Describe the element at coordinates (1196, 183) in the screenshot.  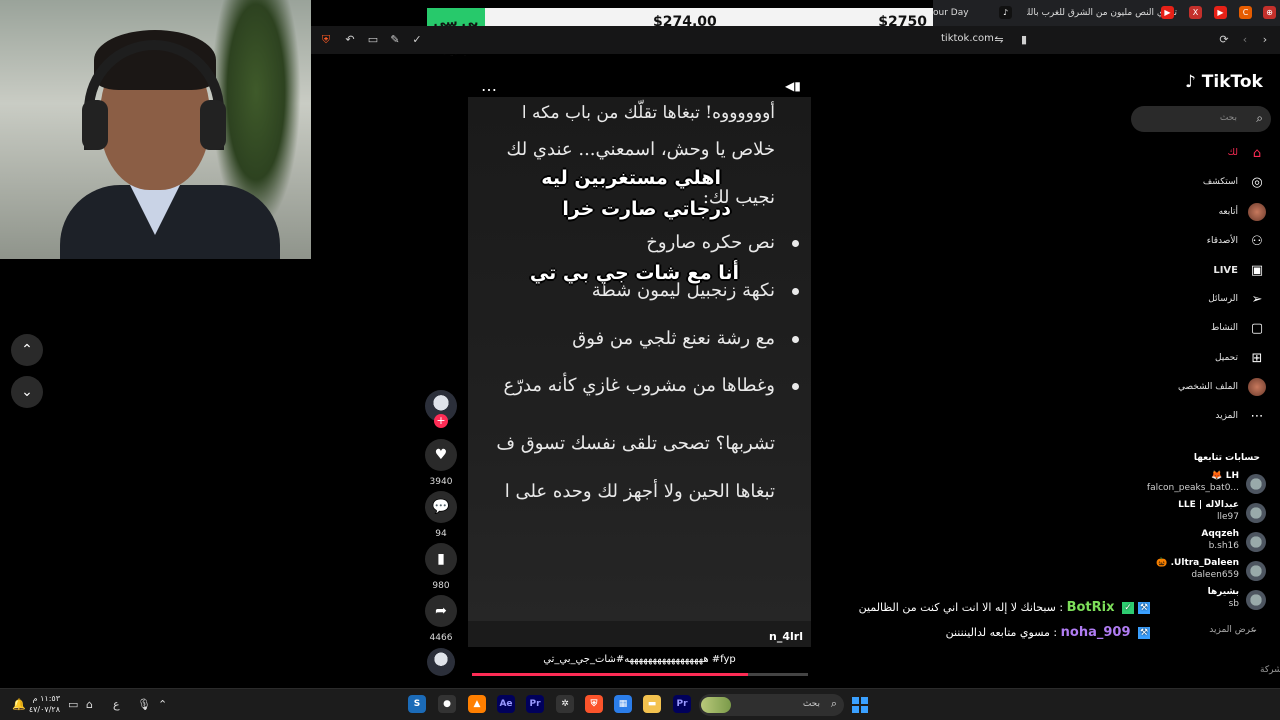
I see `nav-explore: استكشف ◎` at that location.